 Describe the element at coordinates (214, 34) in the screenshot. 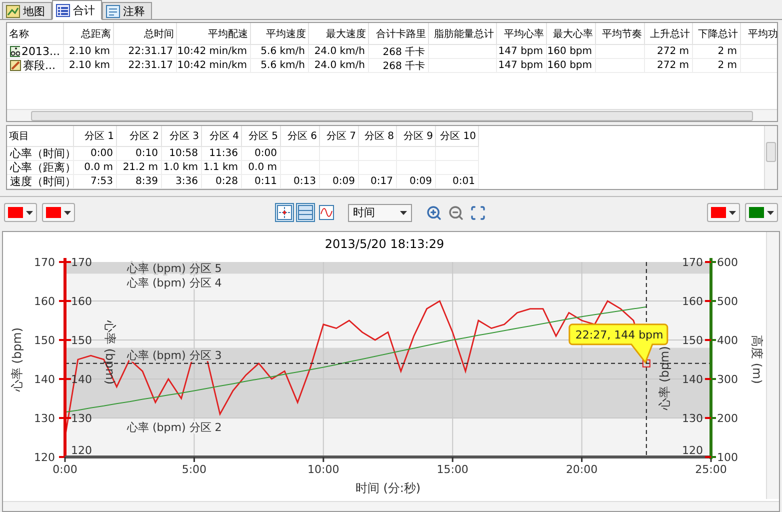

I see `column-header: 平均配速` at that location.